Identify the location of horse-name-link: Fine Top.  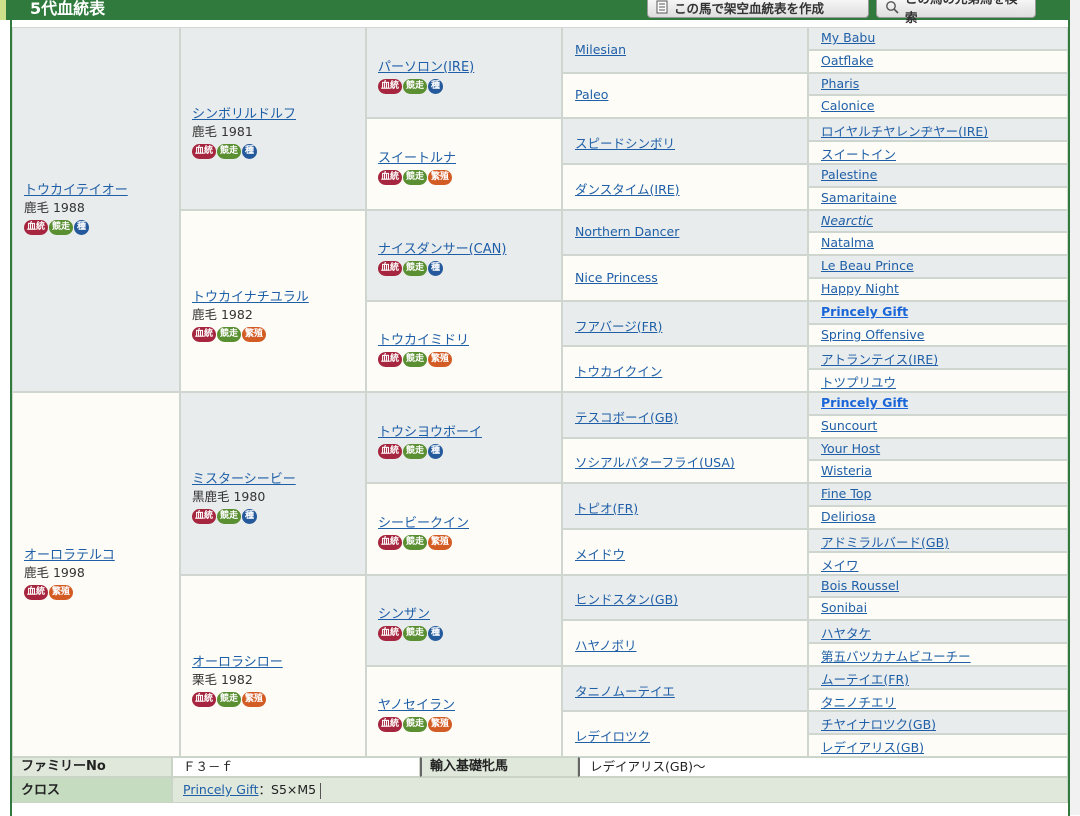
(846, 493).